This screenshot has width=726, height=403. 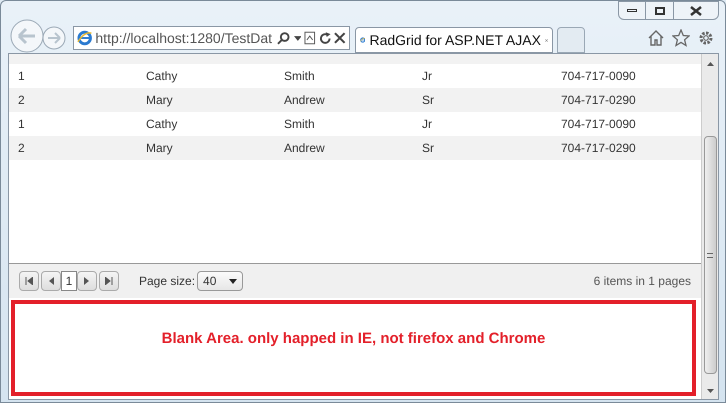 What do you see at coordinates (325, 38) in the screenshot?
I see `refresh-icon` at bounding box center [325, 38].